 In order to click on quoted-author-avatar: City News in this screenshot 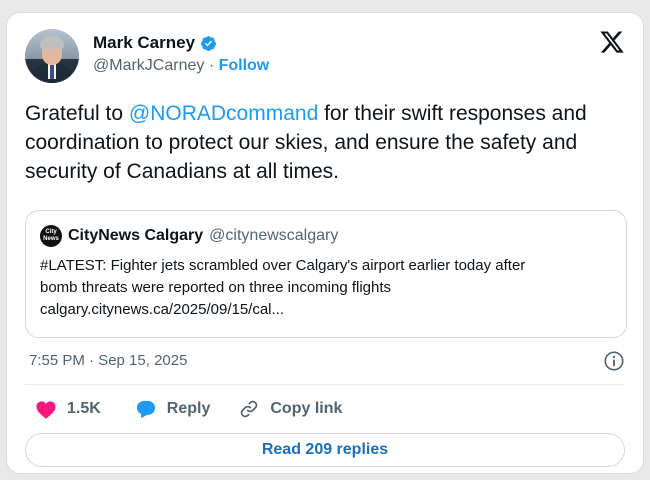, I will do `click(51, 236)`.